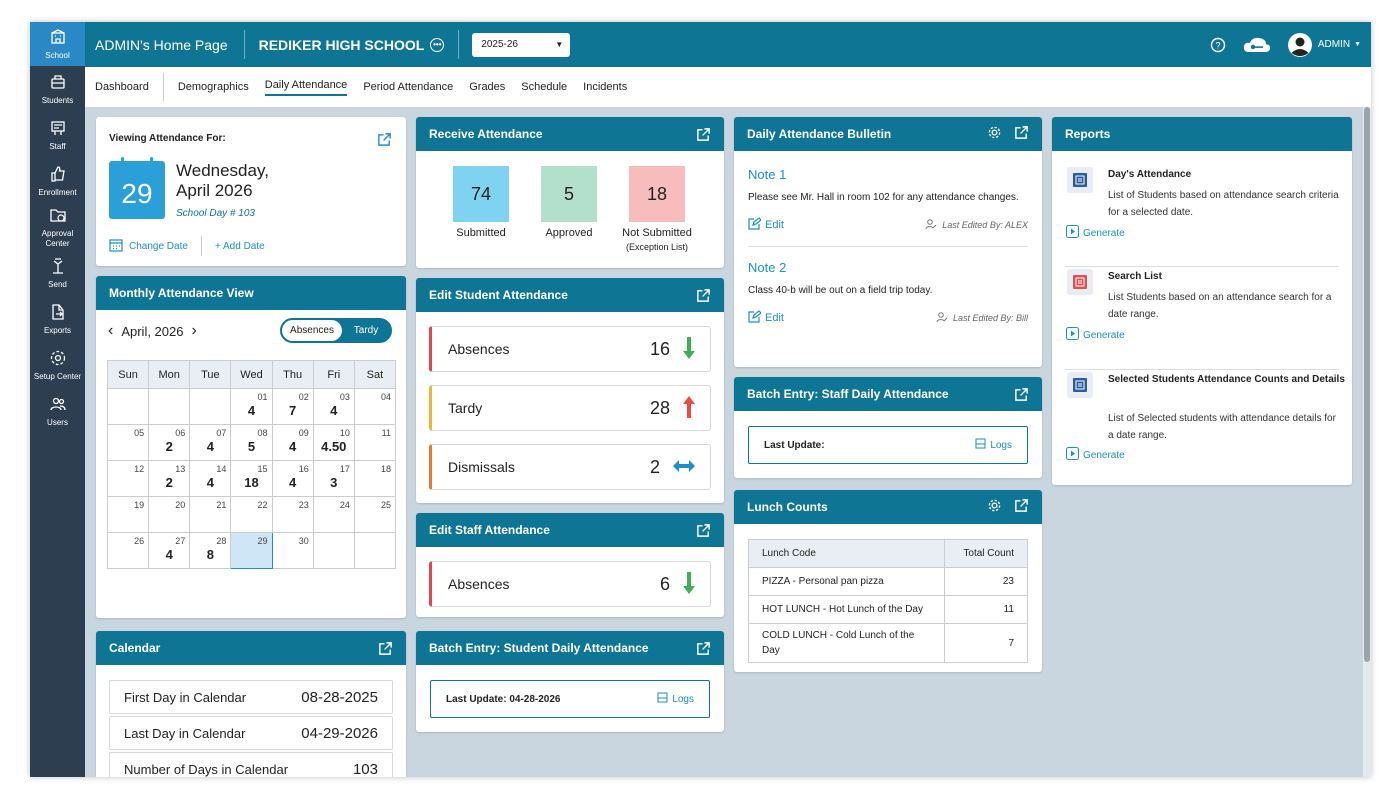 The image size is (1400, 800). What do you see at coordinates (1218, 45) in the screenshot?
I see `help-icon: ?` at bounding box center [1218, 45].